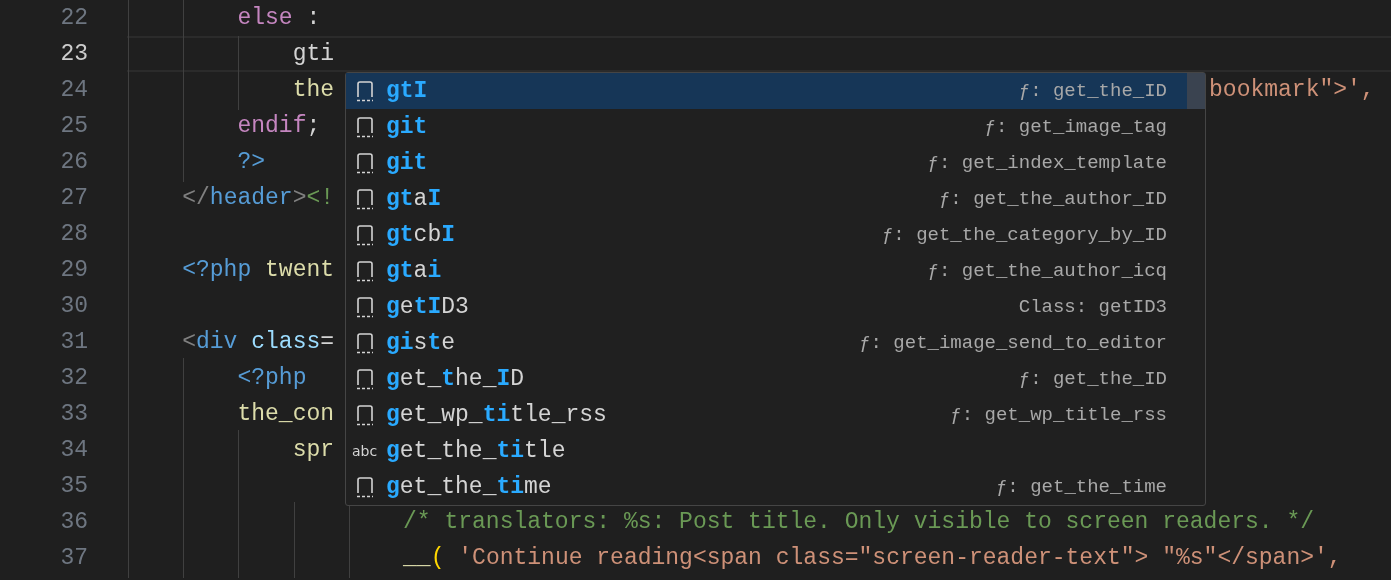 The width and height of the screenshot is (1391, 580). Describe the element at coordinates (313, 126) in the screenshot. I see `code-token: ;` at that location.